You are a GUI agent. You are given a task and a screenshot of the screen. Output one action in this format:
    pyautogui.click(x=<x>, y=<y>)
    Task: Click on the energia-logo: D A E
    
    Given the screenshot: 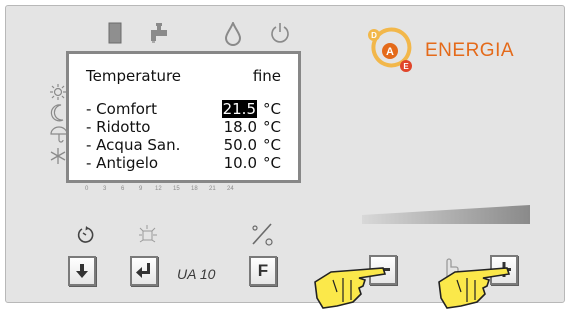 What is the action you would take?
    pyautogui.click(x=390, y=49)
    